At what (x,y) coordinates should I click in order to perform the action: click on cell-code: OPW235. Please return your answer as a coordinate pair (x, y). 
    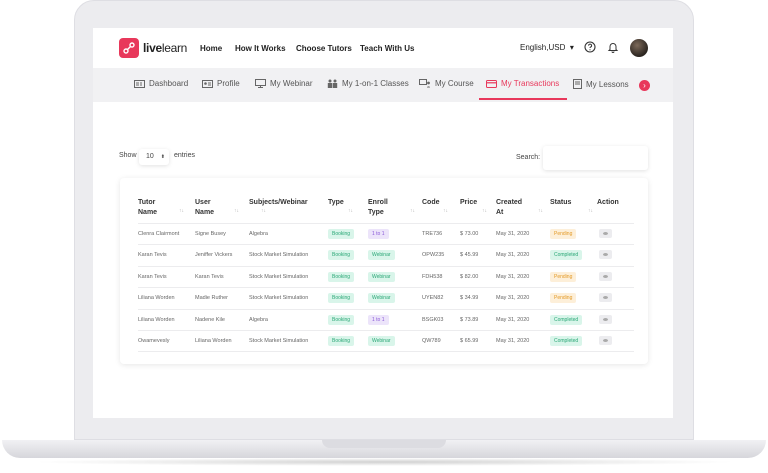
    Looking at the image, I should click on (433, 255).